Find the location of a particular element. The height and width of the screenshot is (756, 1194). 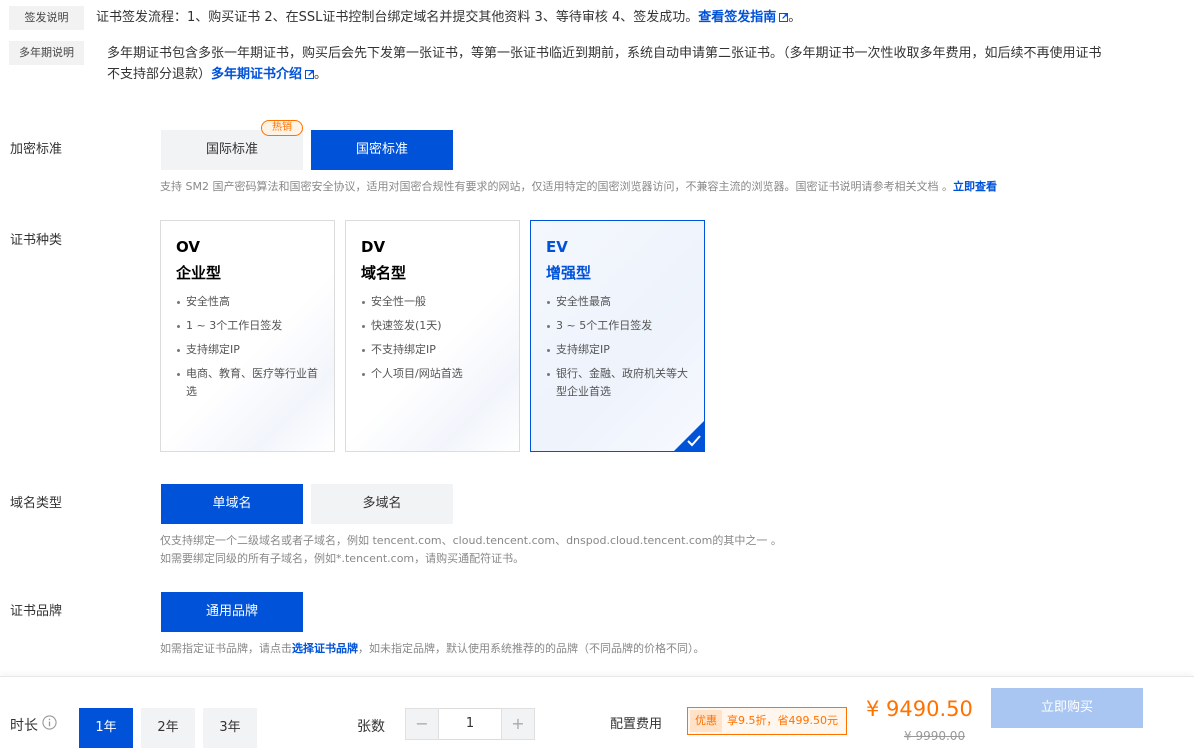

cert-feature: 个人项目/网站首选 is located at coordinates (436, 374).